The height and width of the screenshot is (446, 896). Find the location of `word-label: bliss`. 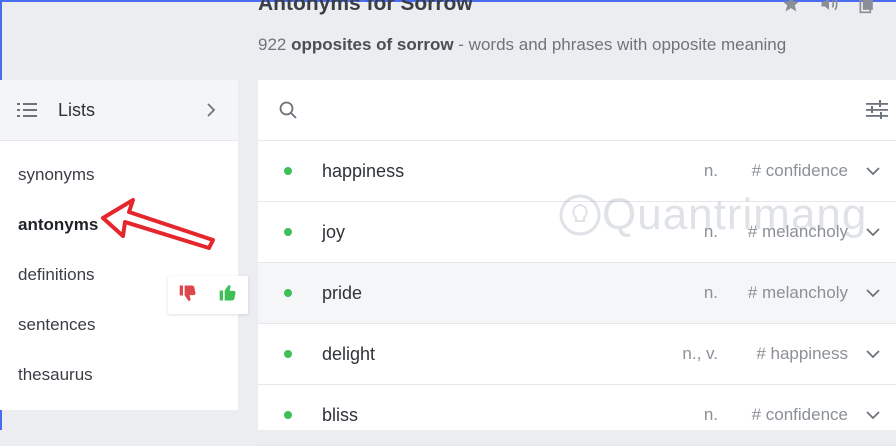

word-label: bliss is located at coordinates (340, 415).